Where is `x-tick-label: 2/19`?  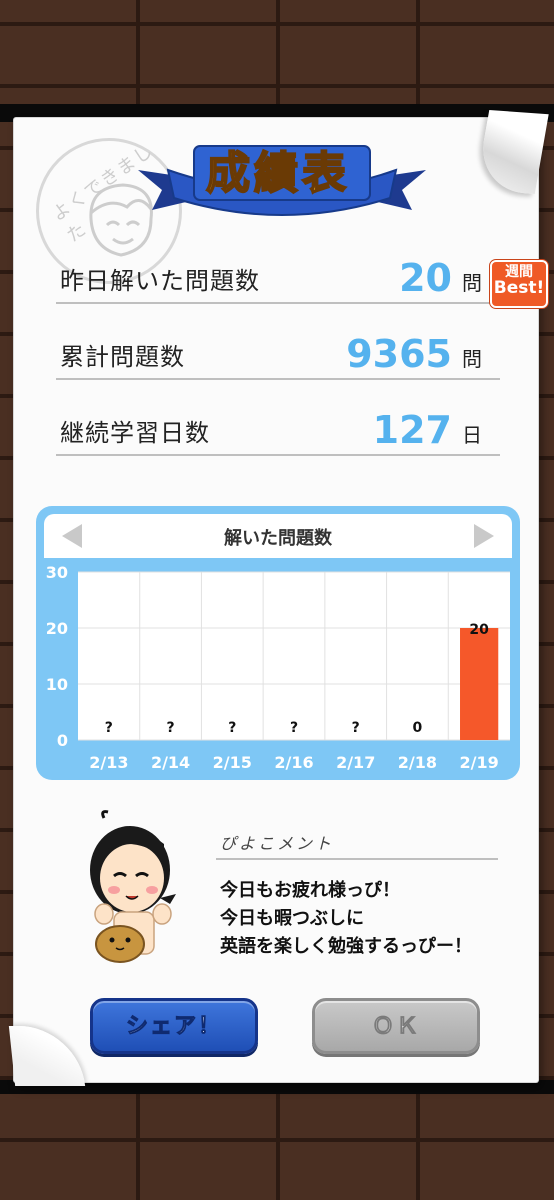 x-tick-label: 2/19 is located at coordinates (479, 762).